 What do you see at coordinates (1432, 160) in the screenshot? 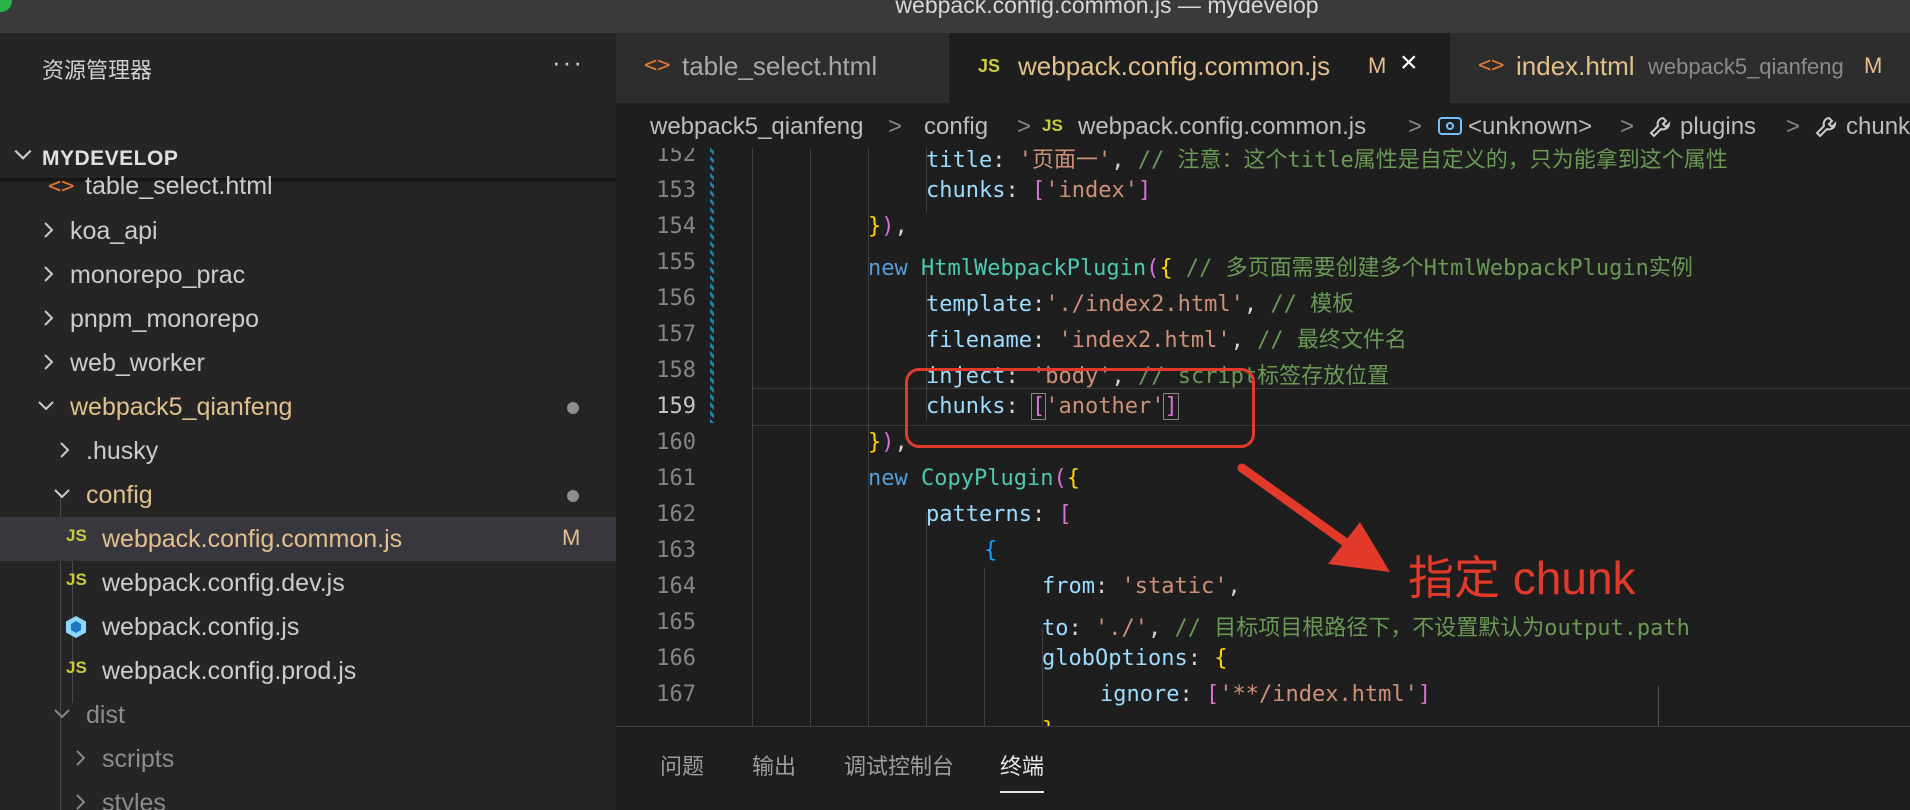
I see `code-comment: // 注意：这个title属性是自定义的，只为能拿到这个属性` at bounding box center [1432, 160].